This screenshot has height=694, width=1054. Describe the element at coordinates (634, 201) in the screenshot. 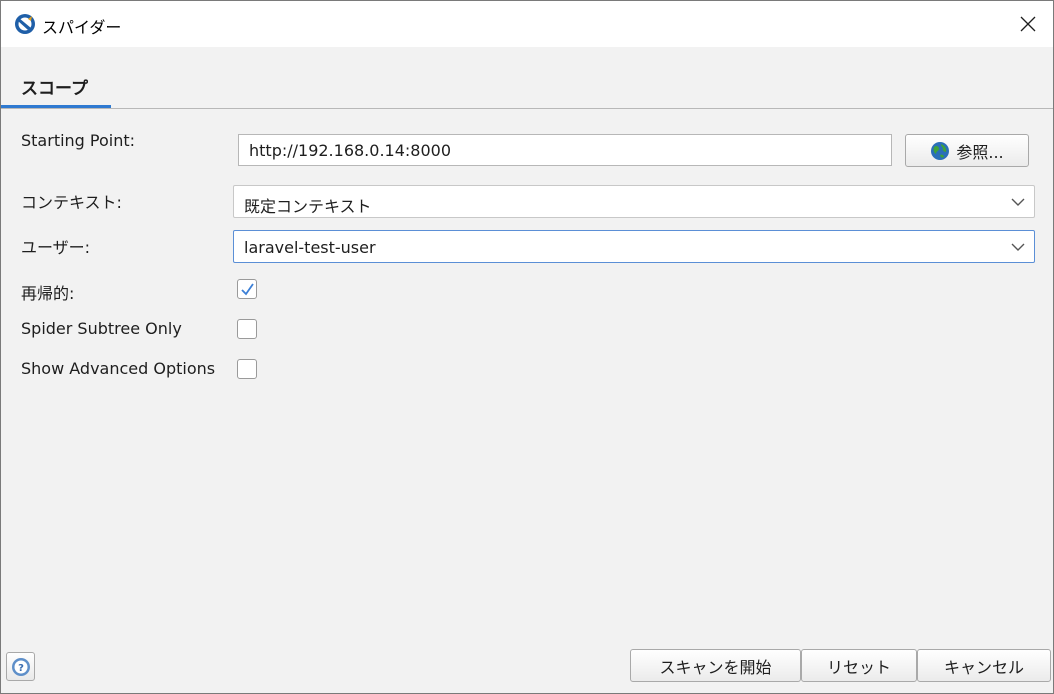

I see `context-select: 既定コンテキスト` at that location.